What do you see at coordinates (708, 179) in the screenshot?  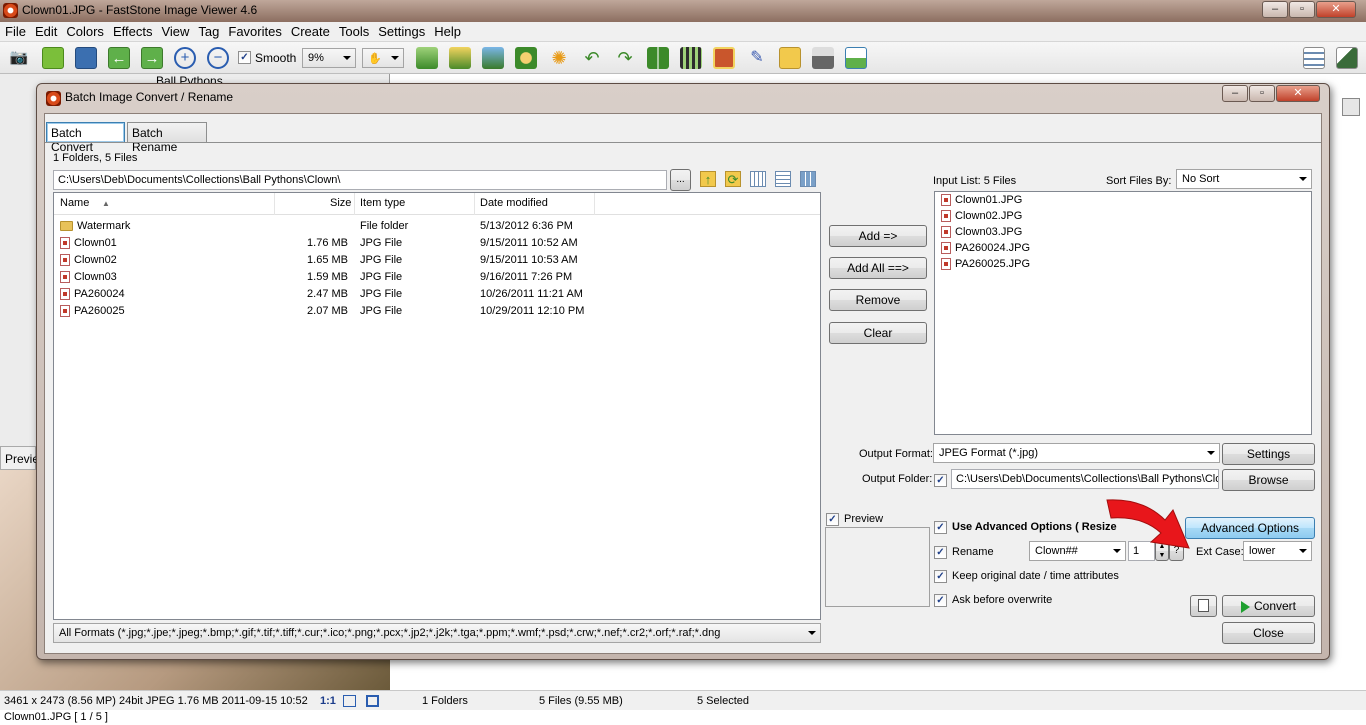 I see `folder-up-icon: ↑` at bounding box center [708, 179].